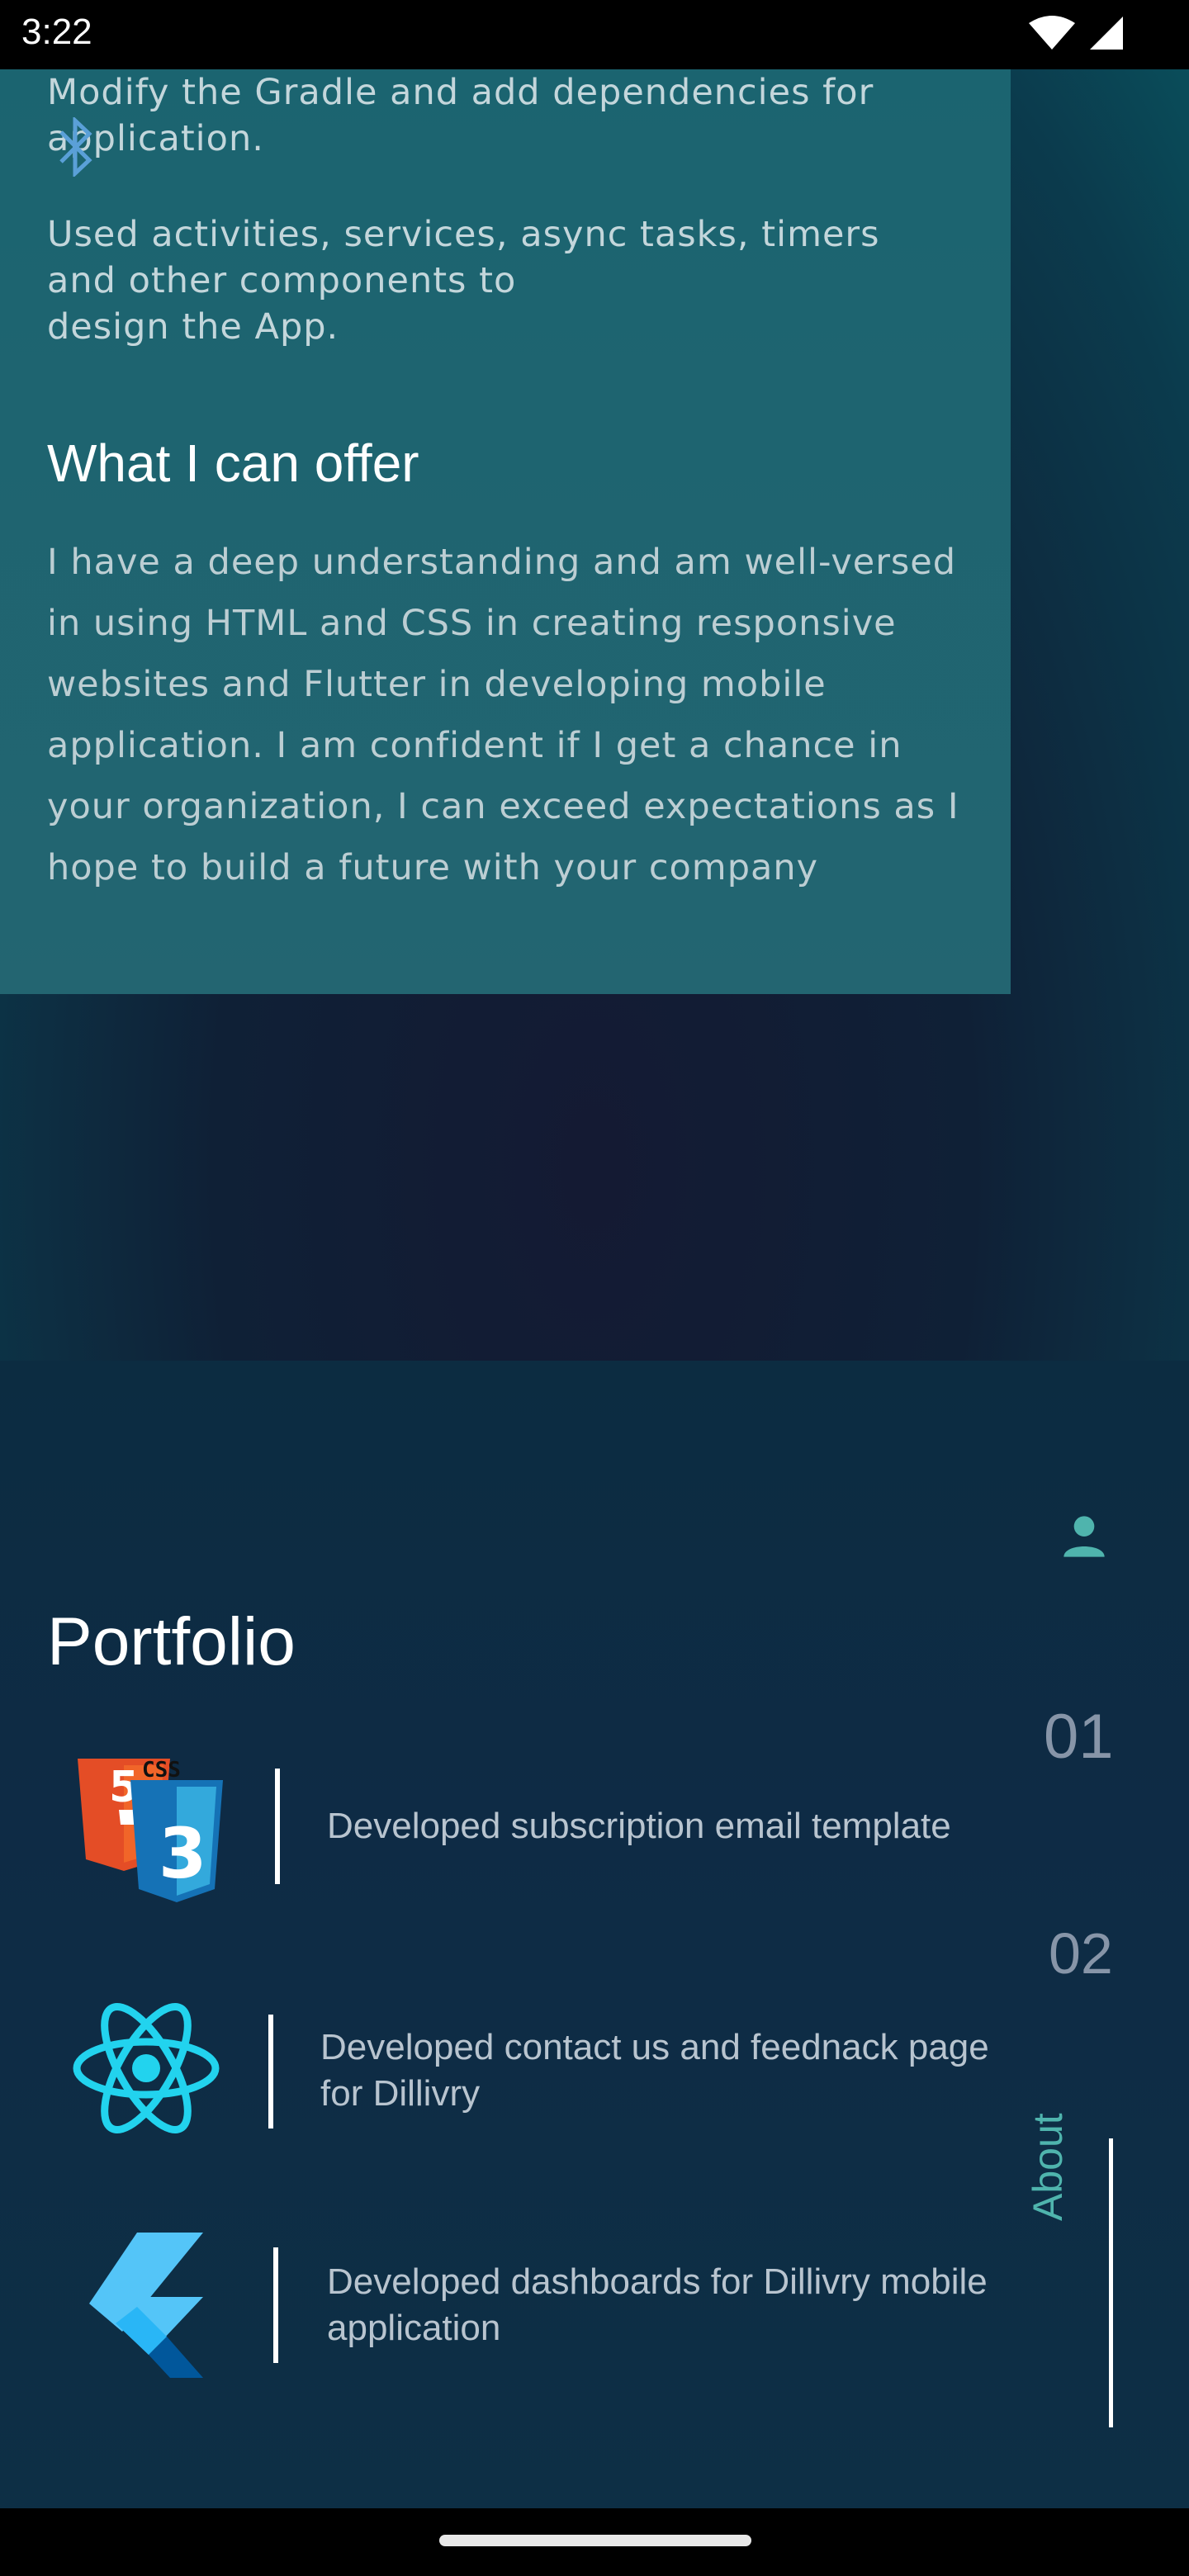 This screenshot has width=1189, height=2576. Describe the element at coordinates (182, 1853) in the screenshot. I see `svg-text: 3` at that location.